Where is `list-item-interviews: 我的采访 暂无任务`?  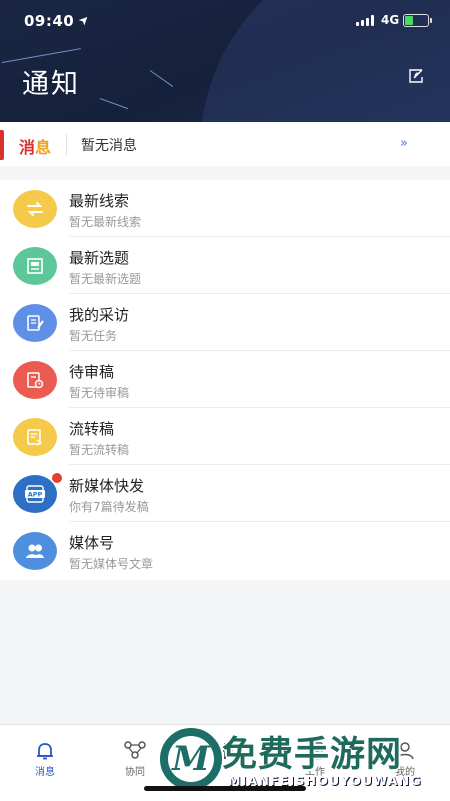 list-item-interviews: 我的采访 暂无任务 is located at coordinates (225, 322).